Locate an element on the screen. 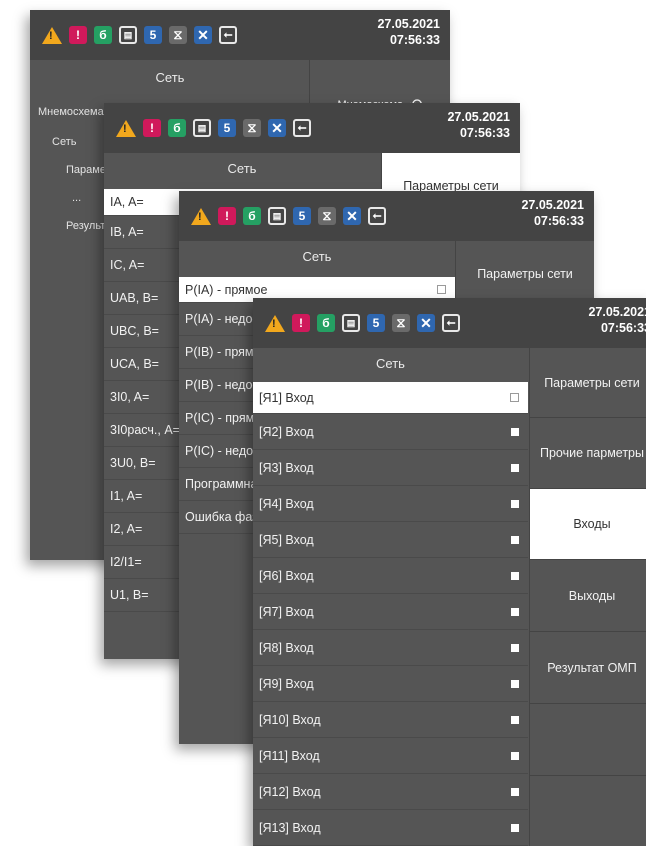  input-item: [Я12] Вход is located at coordinates (390, 792).